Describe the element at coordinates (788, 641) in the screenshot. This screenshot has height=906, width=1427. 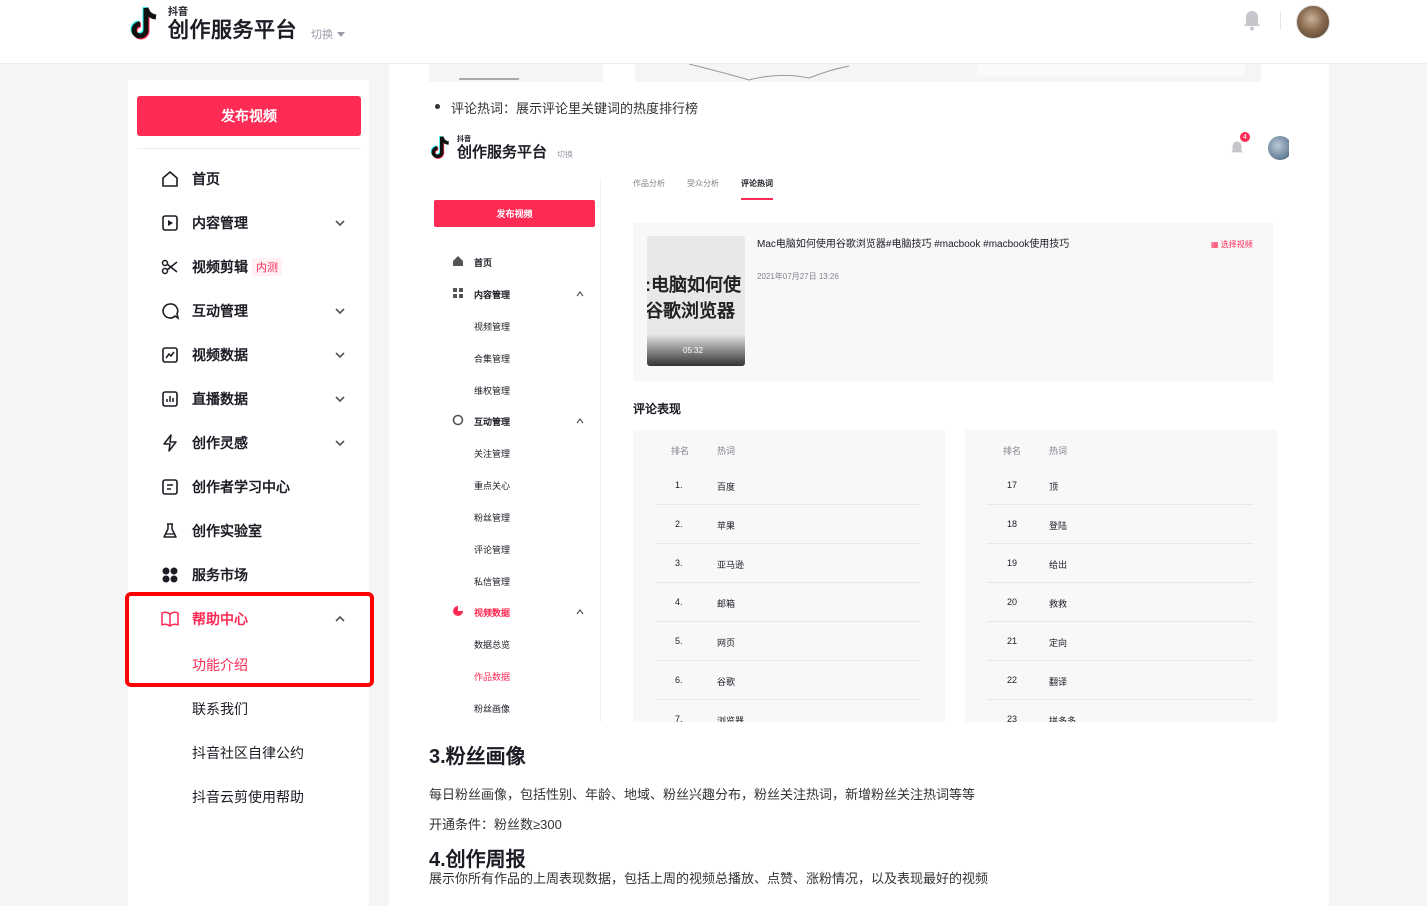
I see `table-row: 5. 网页` at that location.